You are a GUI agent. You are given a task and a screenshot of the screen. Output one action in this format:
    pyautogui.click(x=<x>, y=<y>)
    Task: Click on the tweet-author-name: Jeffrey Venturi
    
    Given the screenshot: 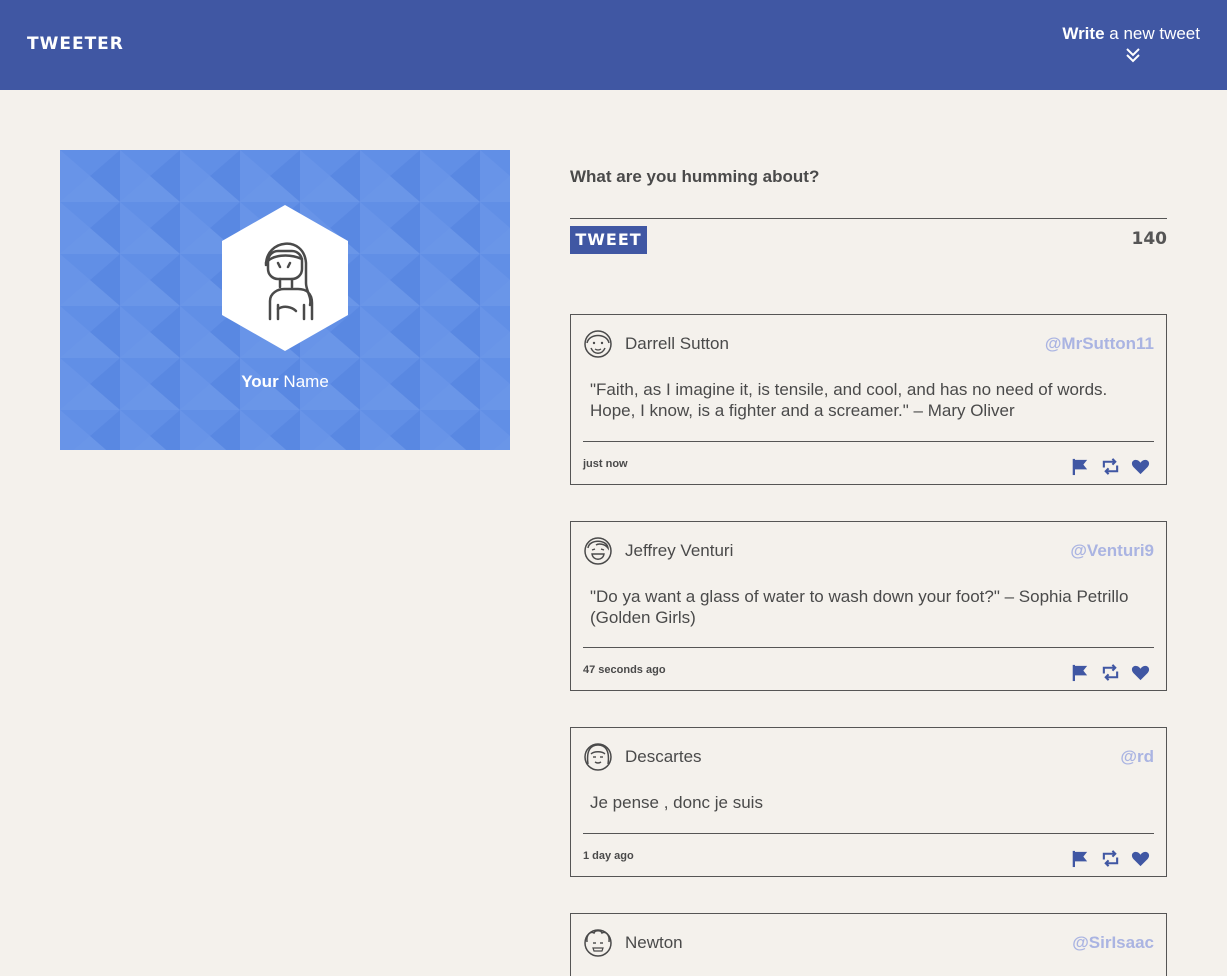 What is the action you would take?
    pyautogui.click(x=679, y=551)
    